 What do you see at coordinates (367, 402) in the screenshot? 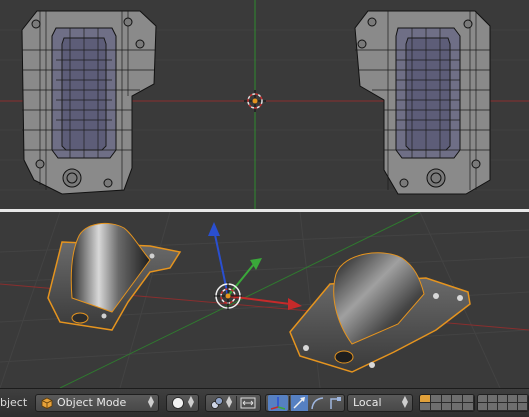
I see `transform-orientation-label: Local` at bounding box center [367, 402].